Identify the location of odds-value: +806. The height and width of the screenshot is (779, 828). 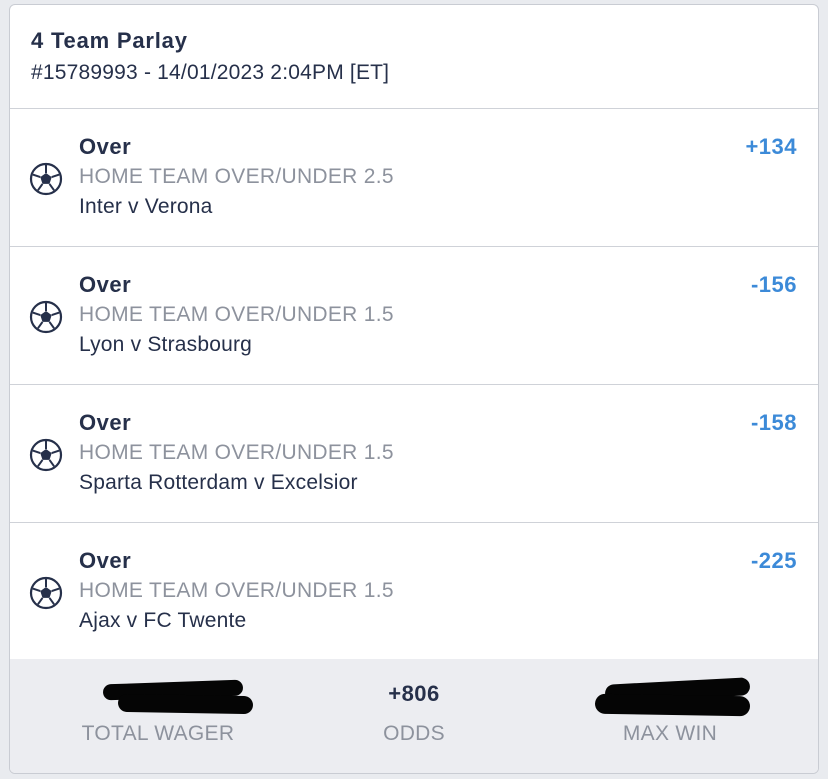
(414, 693).